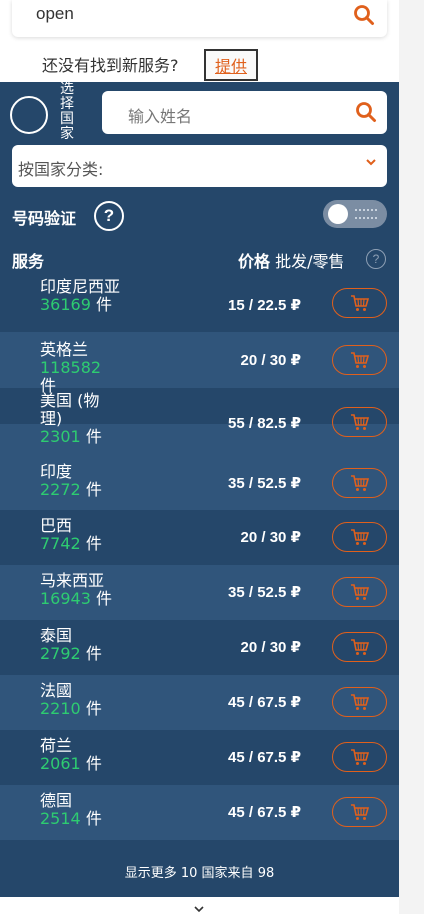 The height and width of the screenshot is (914, 424). Describe the element at coordinates (80, 535) in the screenshot. I see `country-name: 巴西 7742 件` at that location.